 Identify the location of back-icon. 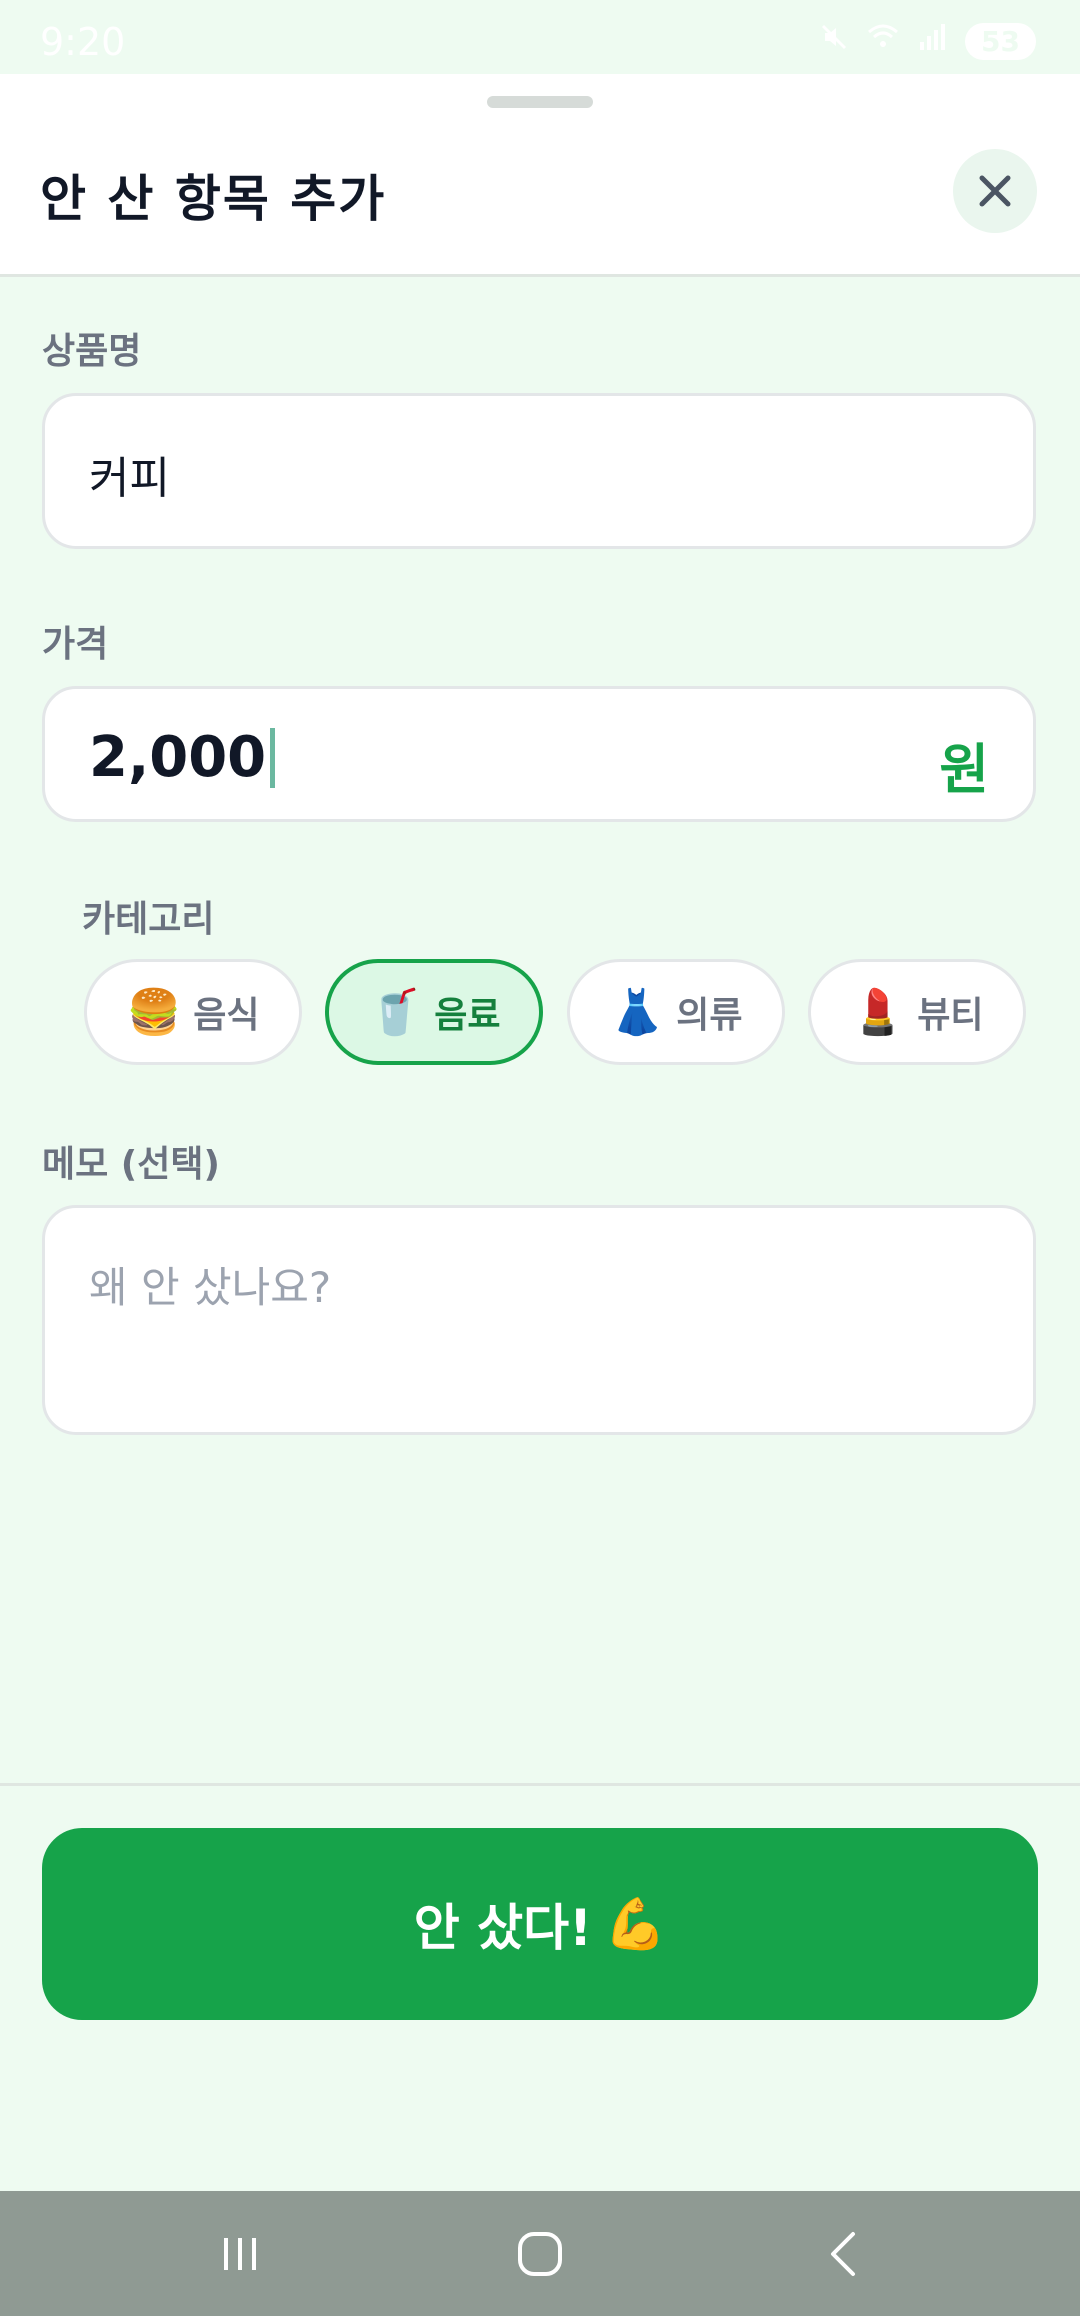
(843, 2253).